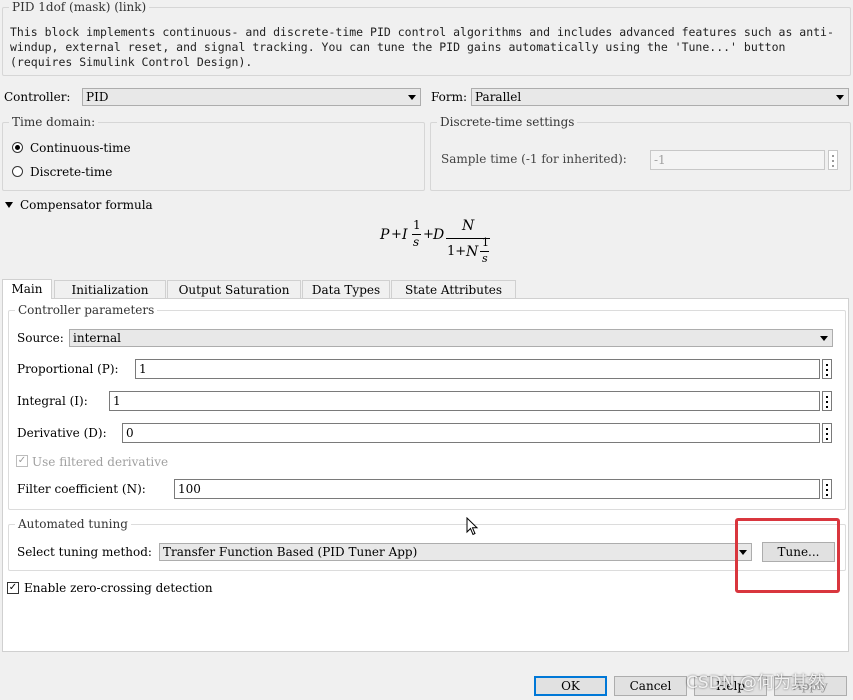 The image size is (853, 700). What do you see at coordinates (498, 97) in the screenshot?
I see `form-value: Parallel` at bounding box center [498, 97].